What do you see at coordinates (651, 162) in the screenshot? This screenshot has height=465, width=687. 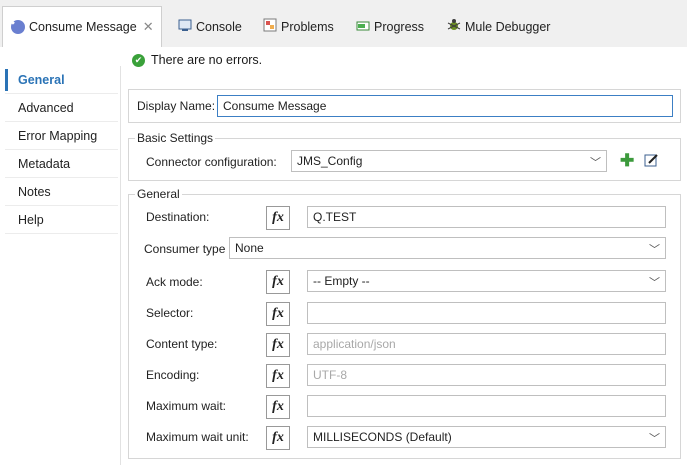 I see `edit-icon` at bounding box center [651, 162].